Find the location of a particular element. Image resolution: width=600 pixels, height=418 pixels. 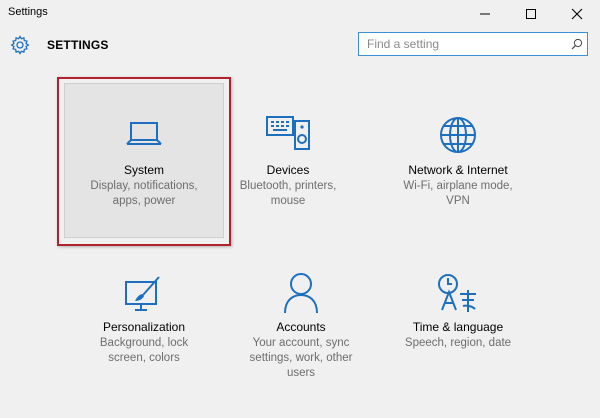

gear-icon is located at coordinates (20, 45).